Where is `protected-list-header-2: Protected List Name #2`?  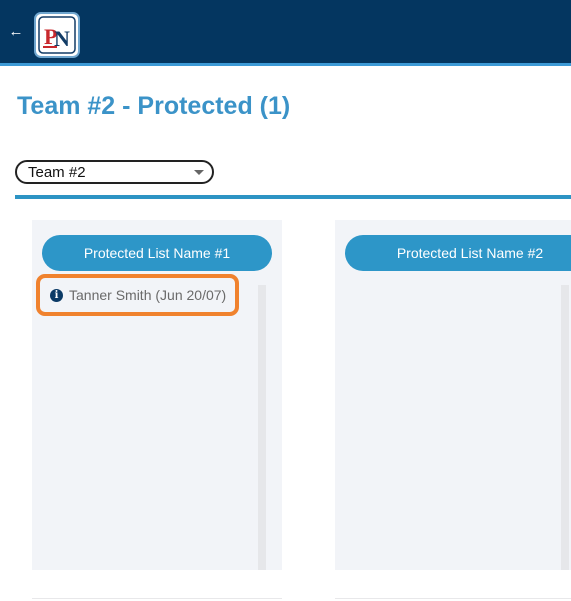 protected-list-header-2: Protected List Name #2 is located at coordinates (458, 253).